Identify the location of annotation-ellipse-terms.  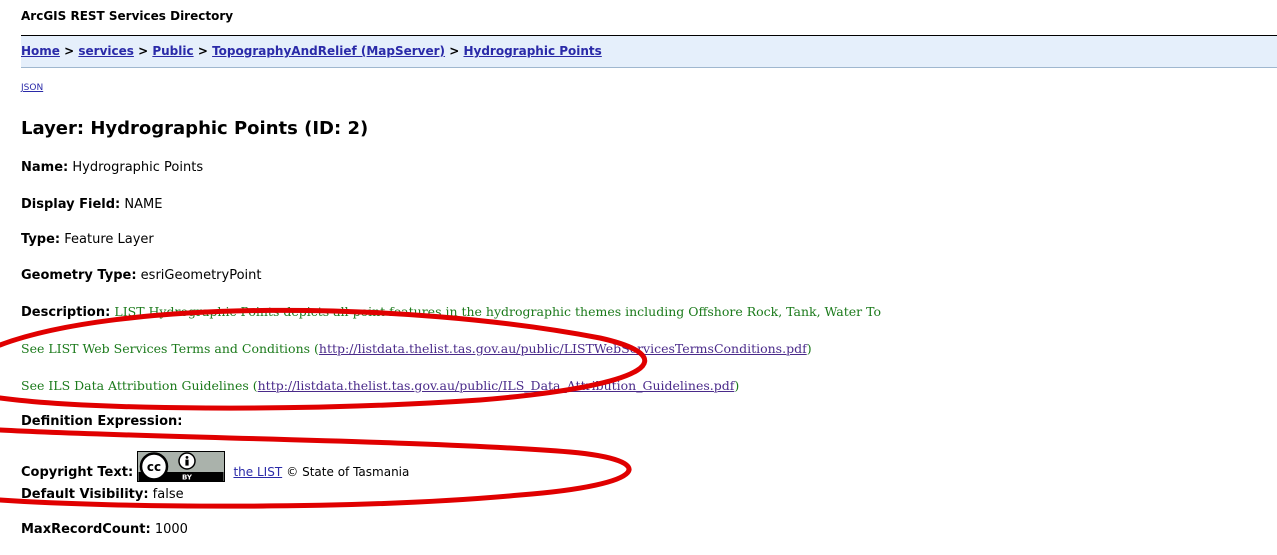
(323, 359).